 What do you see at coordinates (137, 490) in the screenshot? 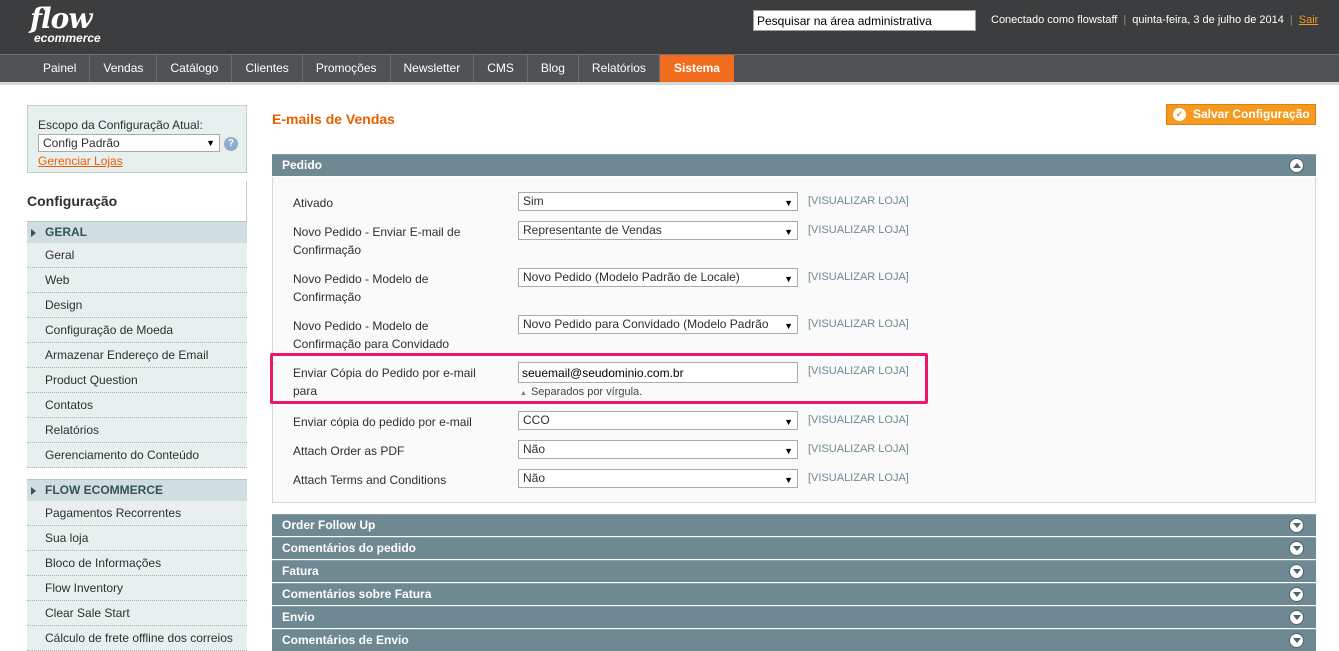
I see `sidebar-group-flow-ecommerce: FLOW ECOMMERCE` at bounding box center [137, 490].